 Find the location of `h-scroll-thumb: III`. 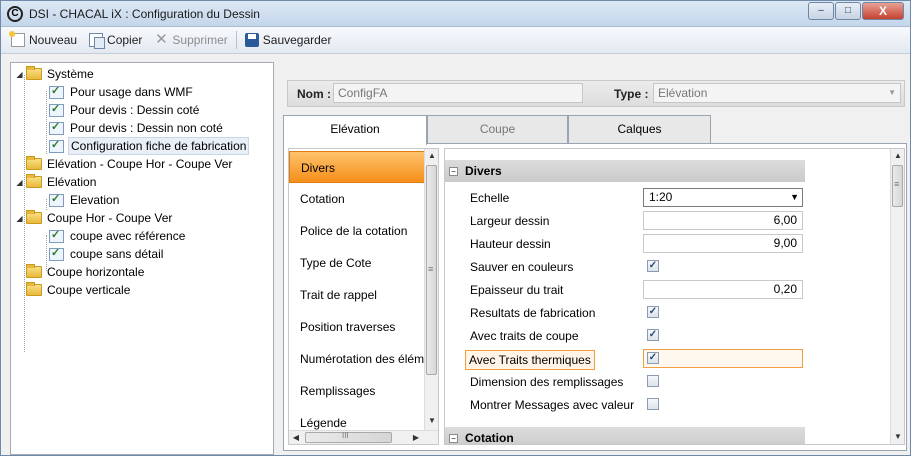

h-scroll-thumb: III is located at coordinates (348, 437).